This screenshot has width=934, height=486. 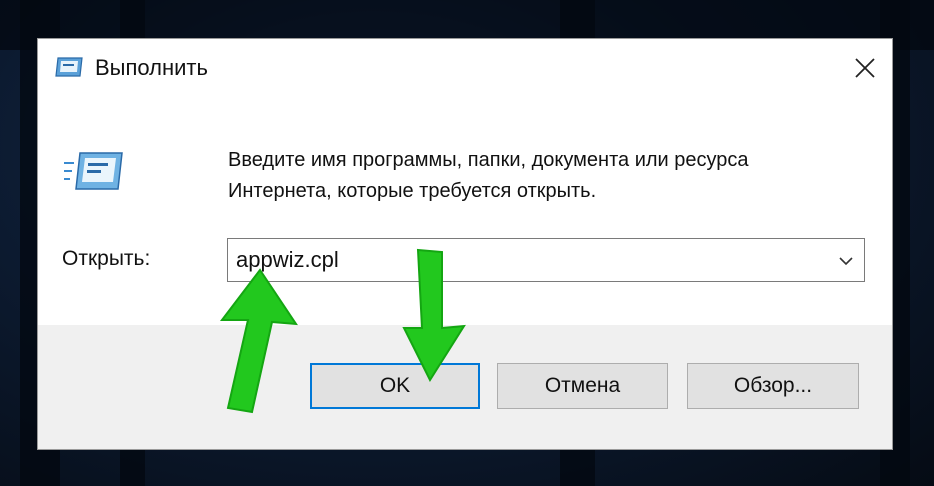 I want to click on run-program-icon, so click(x=93, y=171).